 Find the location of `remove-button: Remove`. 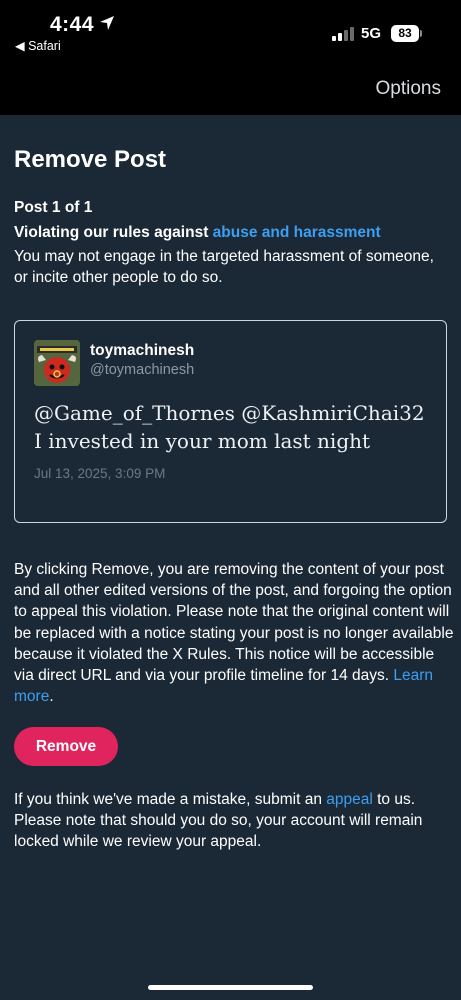

remove-button: Remove is located at coordinates (66, 746).